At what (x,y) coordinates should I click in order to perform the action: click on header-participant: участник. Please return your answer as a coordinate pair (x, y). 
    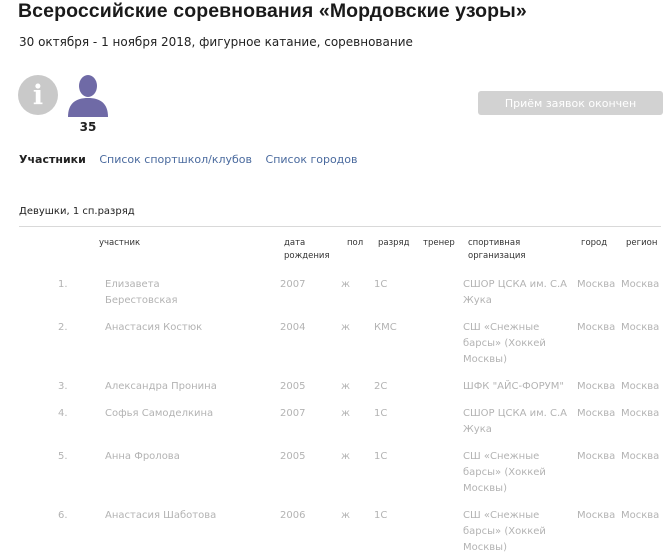
    Looking at the image, I should click on (120, 243).